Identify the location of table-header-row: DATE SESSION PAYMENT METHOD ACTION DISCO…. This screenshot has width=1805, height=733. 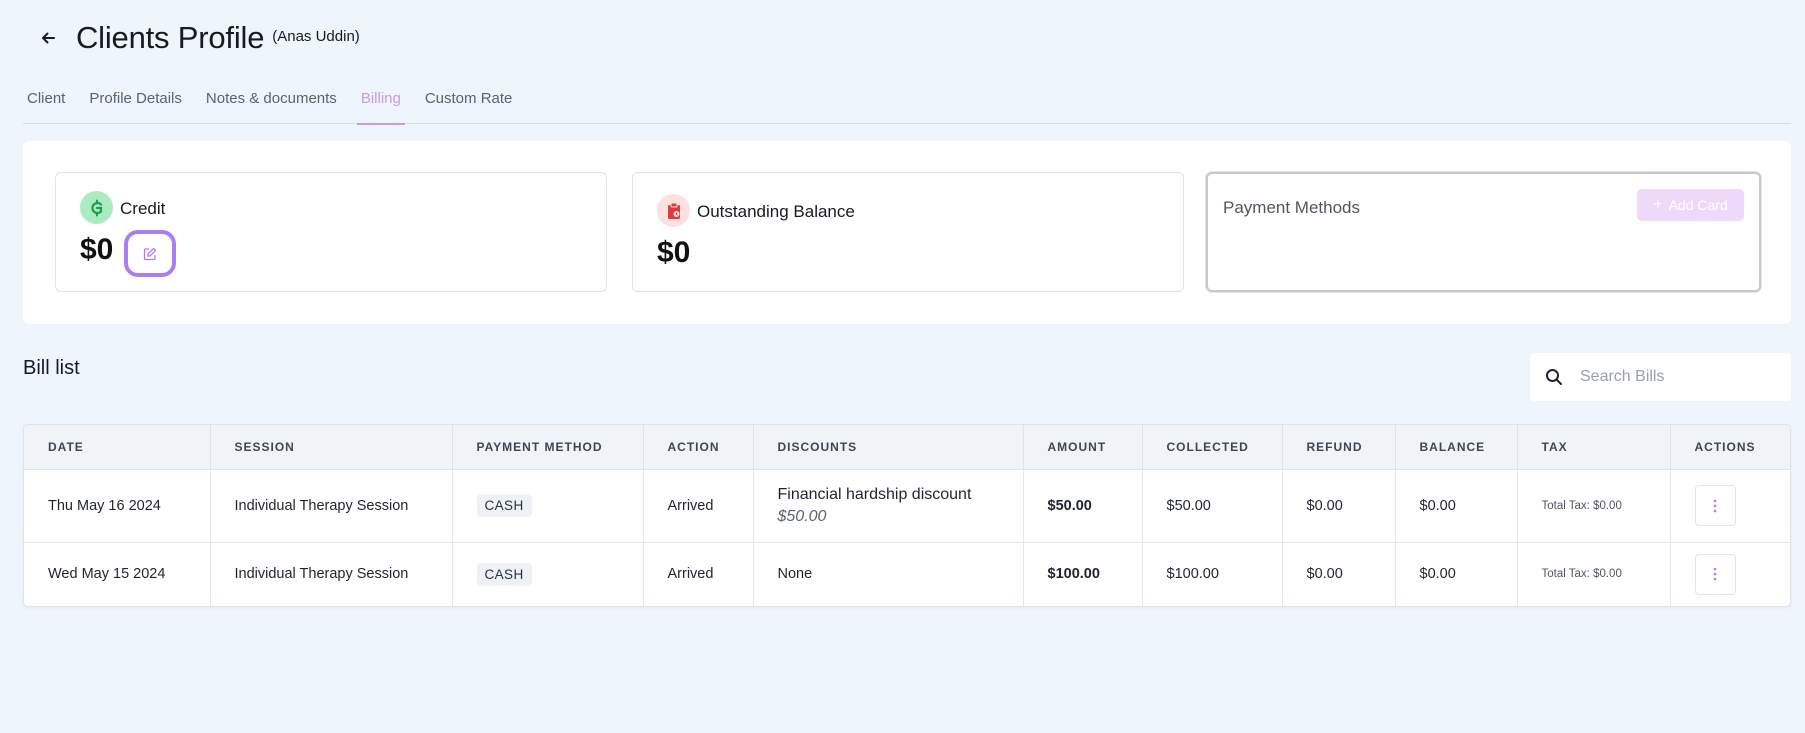
(907, 447).